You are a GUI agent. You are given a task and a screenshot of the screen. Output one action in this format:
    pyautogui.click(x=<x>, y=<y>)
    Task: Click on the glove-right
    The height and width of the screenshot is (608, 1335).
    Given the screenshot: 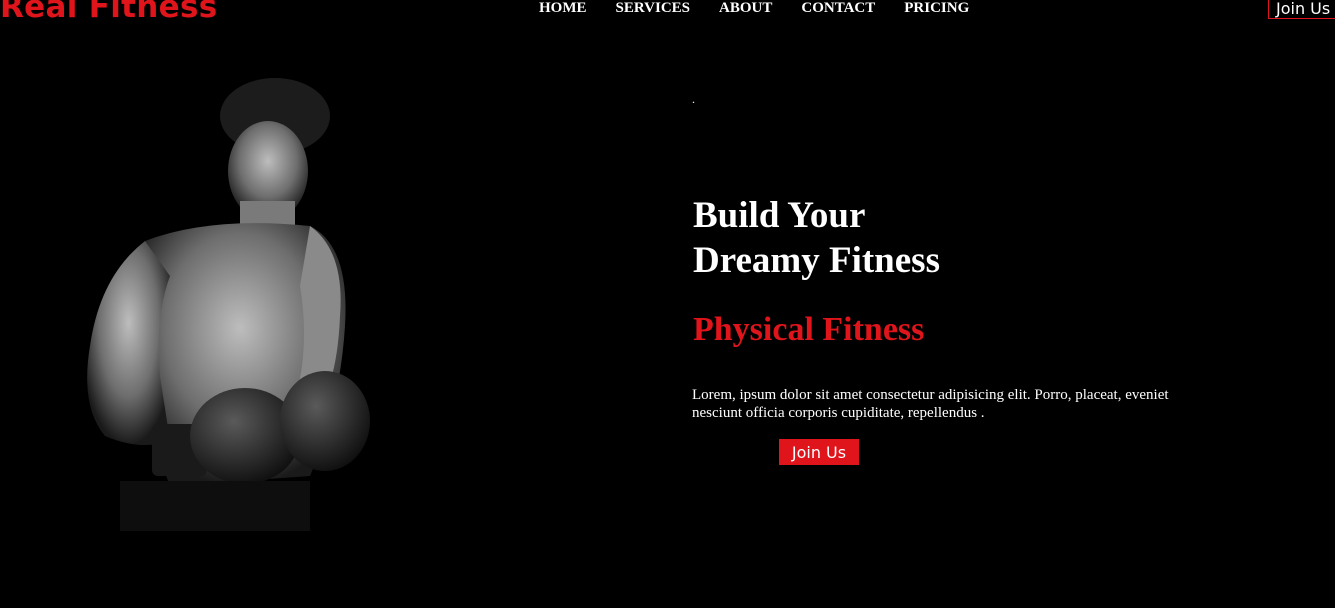 What is the action you would take?
    pyautogui.click(x=325, y=421)
    